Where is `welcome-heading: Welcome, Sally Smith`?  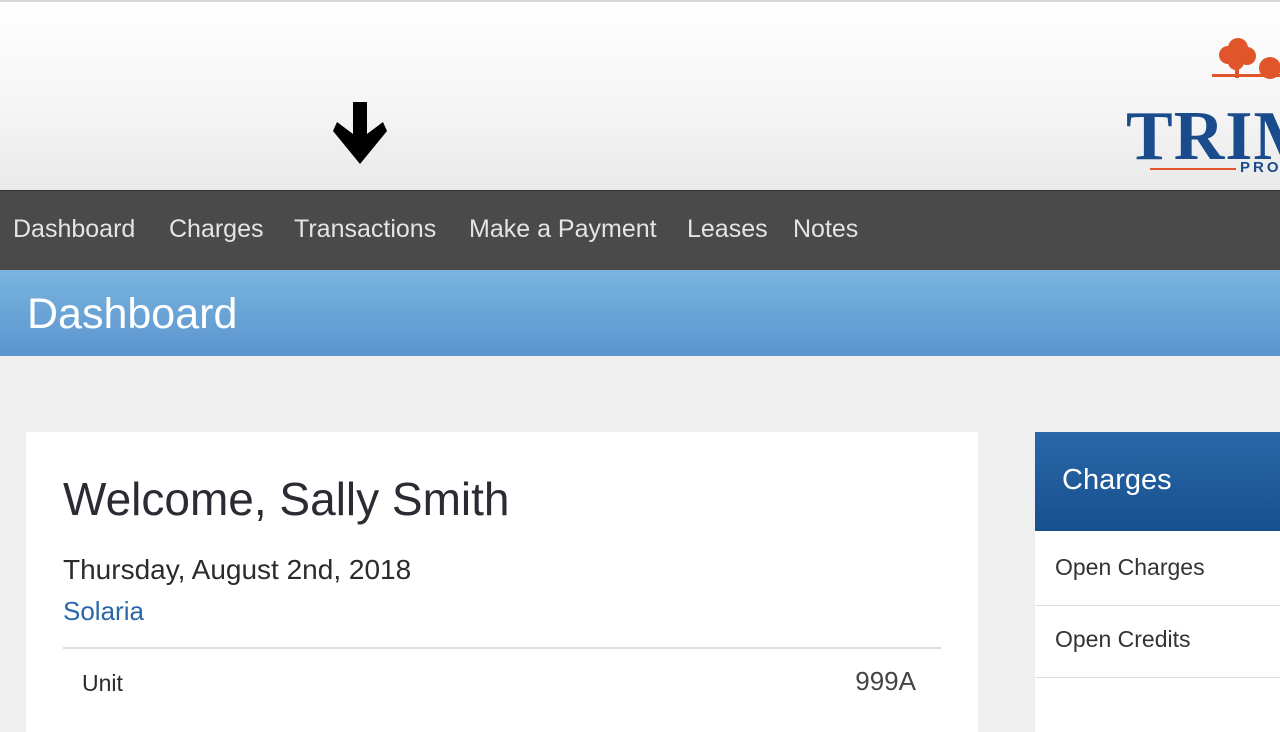 welcome-heading: Welcome, Sally Smith is located at coordinates (286, 499).